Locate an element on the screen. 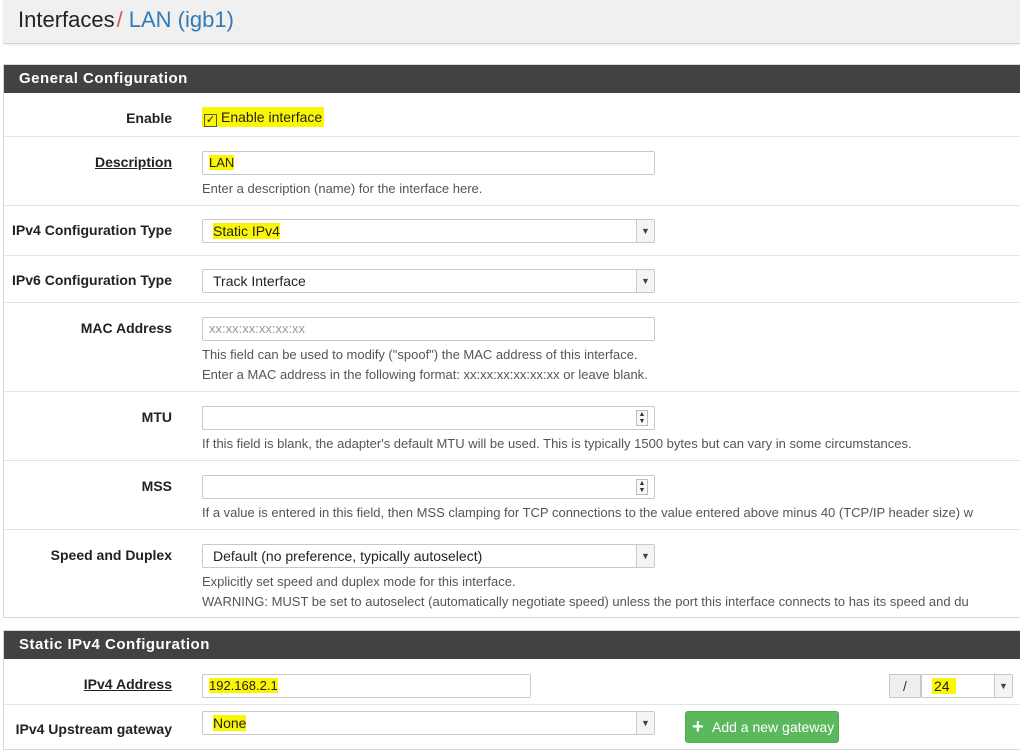 The height and width of the screenshot is (751, 1020). breadcrumb-interfaces: Interfaces is located at coordinates (66, 19).